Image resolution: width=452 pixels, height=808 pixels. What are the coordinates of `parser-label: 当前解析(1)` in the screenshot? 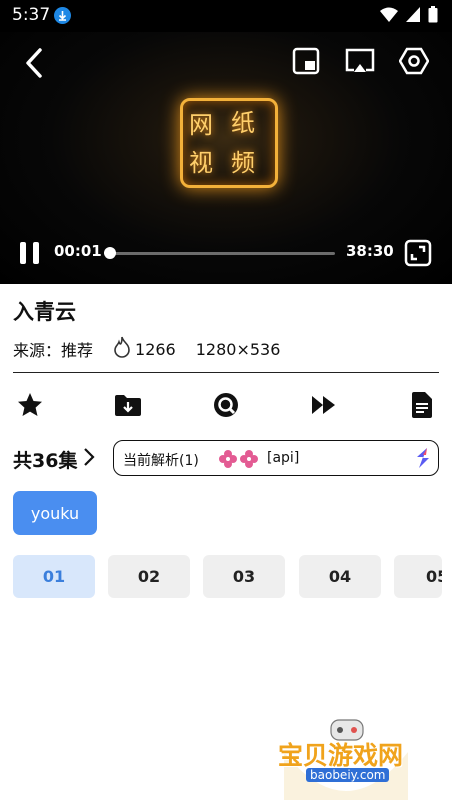 It's located at (161, 461).